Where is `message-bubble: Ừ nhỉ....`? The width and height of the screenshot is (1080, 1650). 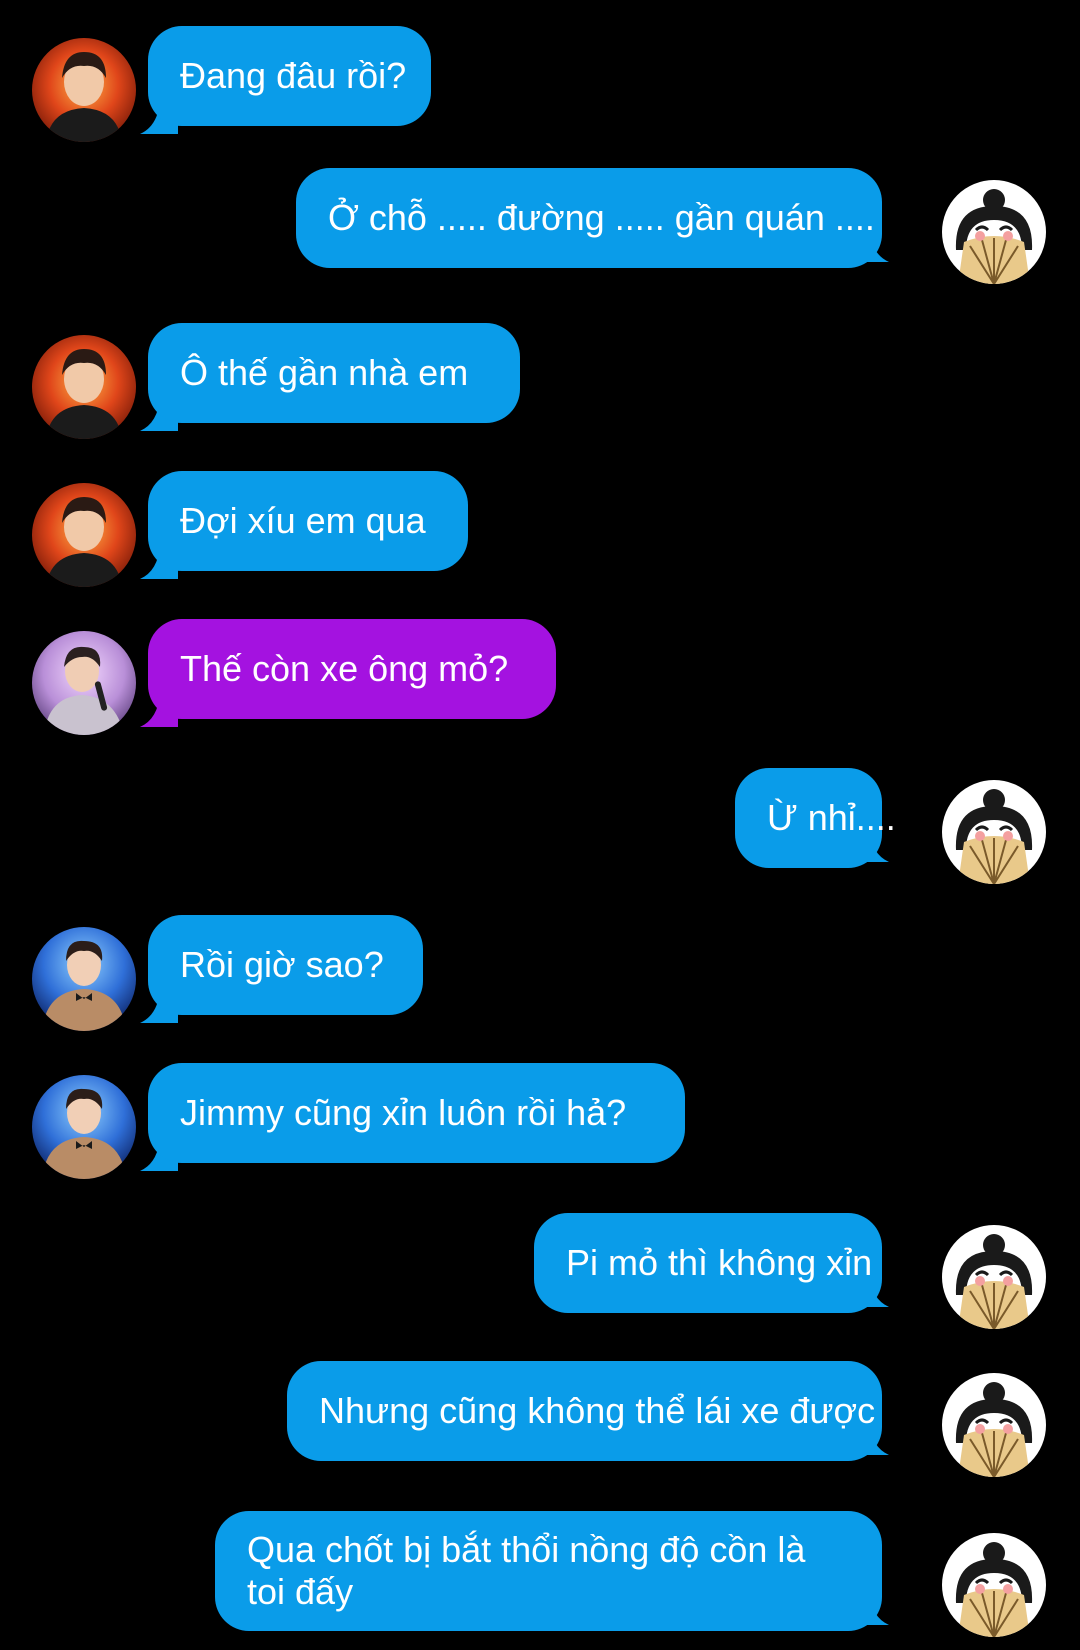 message-bubble: Ừ nhỉ.... is located at coordinates (815, 818).